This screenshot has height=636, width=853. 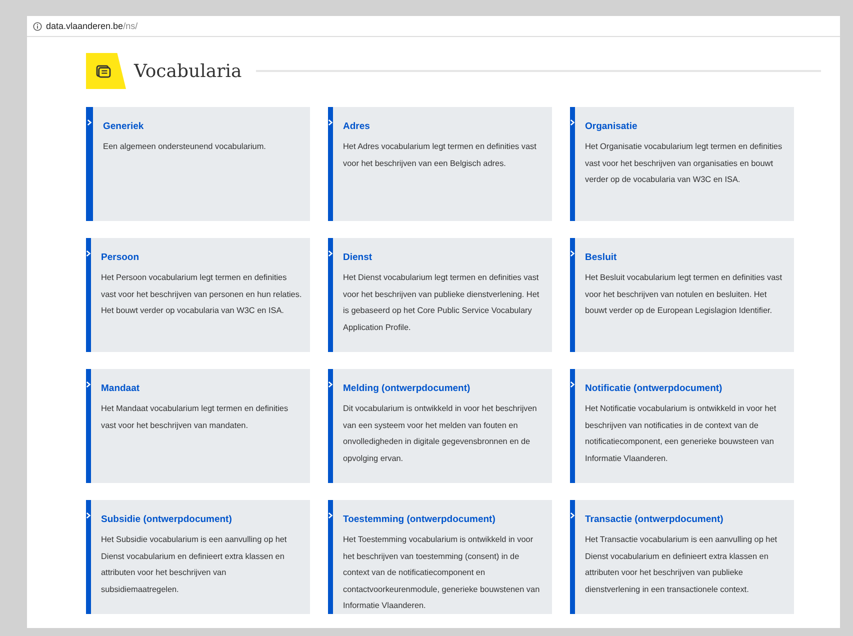 I want to click on card-description: Het Besluit vocabularium legt termen en definities vast voor het beschrijven van notulen en besluiten. Het bouwt verder op de European Legislagion Identifier., so click(x=684, y=294).